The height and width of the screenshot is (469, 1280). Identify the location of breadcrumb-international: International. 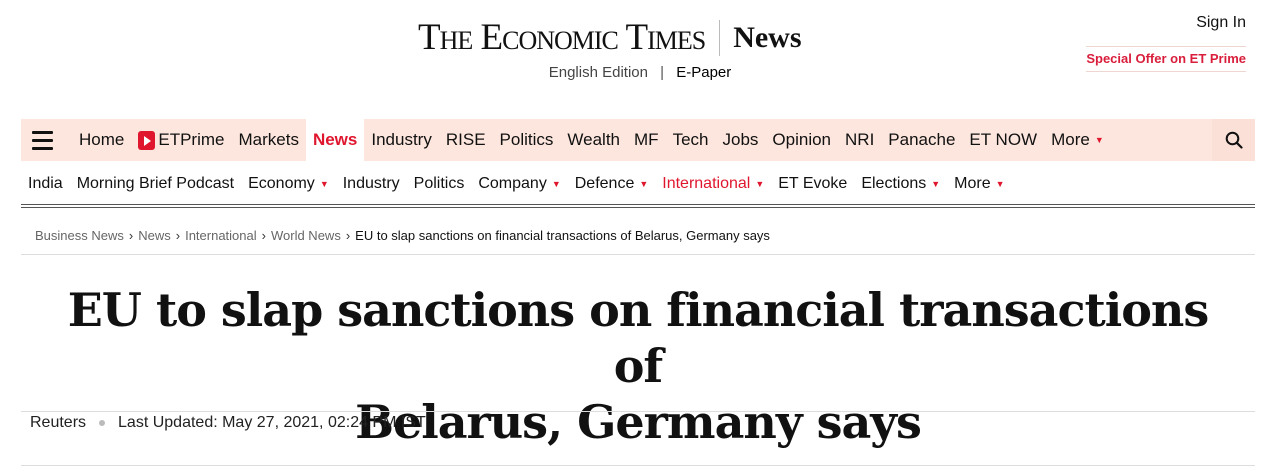
(221, 235).